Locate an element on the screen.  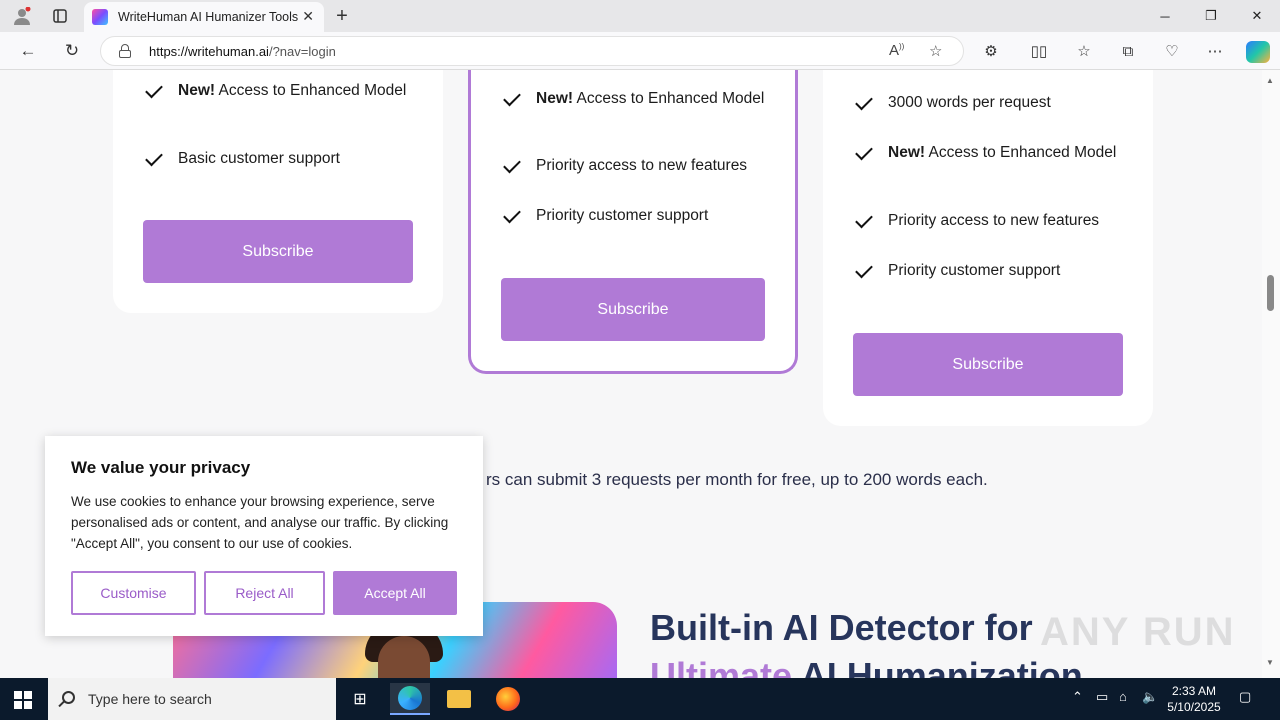
close-window-icon: ✕ is located at coordinates (1257, 16).